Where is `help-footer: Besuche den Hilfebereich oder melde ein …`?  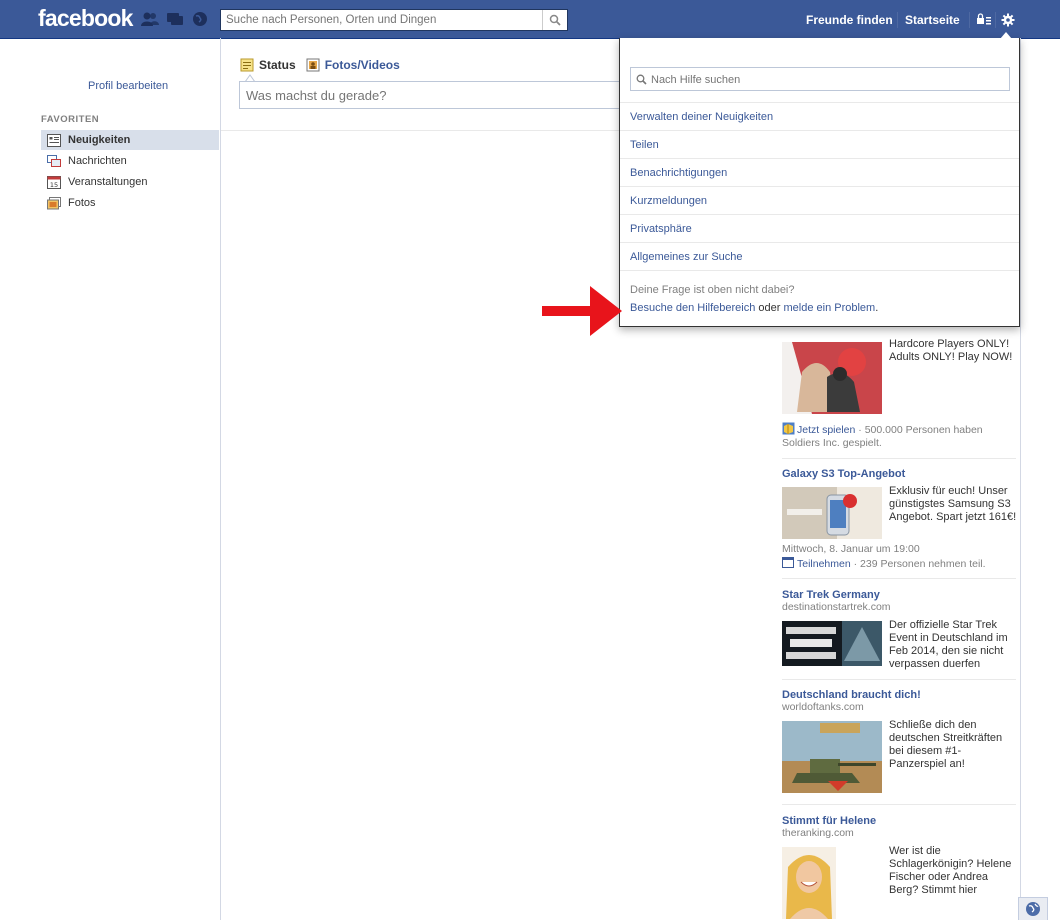 help-footer: Besuche den Hilfebereich oder melde ein … is located at coordinates (754, 308).